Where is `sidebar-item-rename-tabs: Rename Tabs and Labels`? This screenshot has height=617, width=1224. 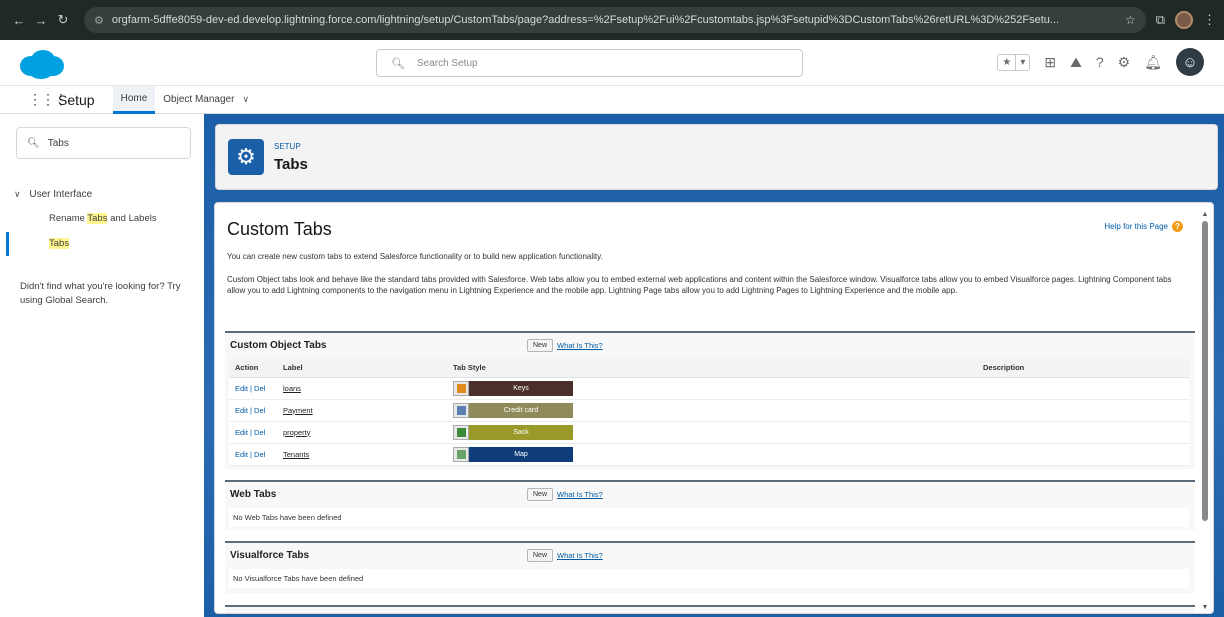 sidebar-item-rename-tabs: Rename Tabs and Labels is located at coordinates (103, 218).